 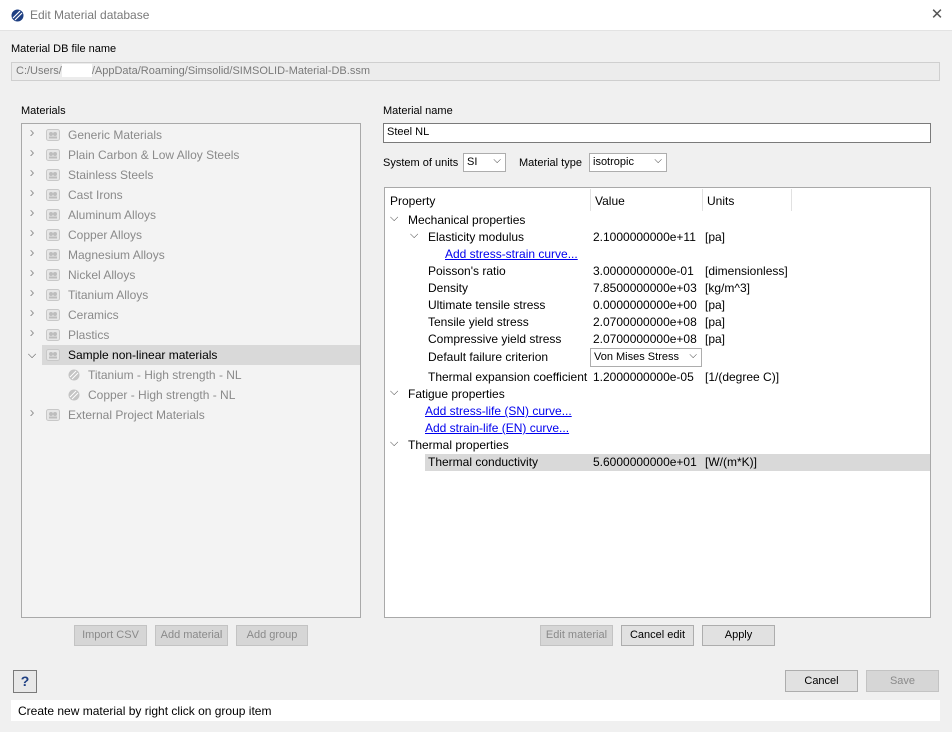 What do you see at coordinates (191, 155) in the screenshot?
I see `tree-group-item: › Plain Carbon & Low Alloy Steels` at bounding box center [191, 155].